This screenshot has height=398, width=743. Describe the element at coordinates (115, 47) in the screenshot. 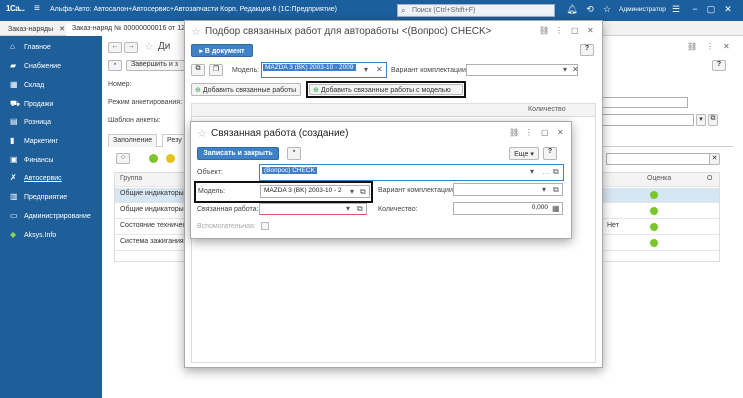

I see `back-button: ←` at that location.